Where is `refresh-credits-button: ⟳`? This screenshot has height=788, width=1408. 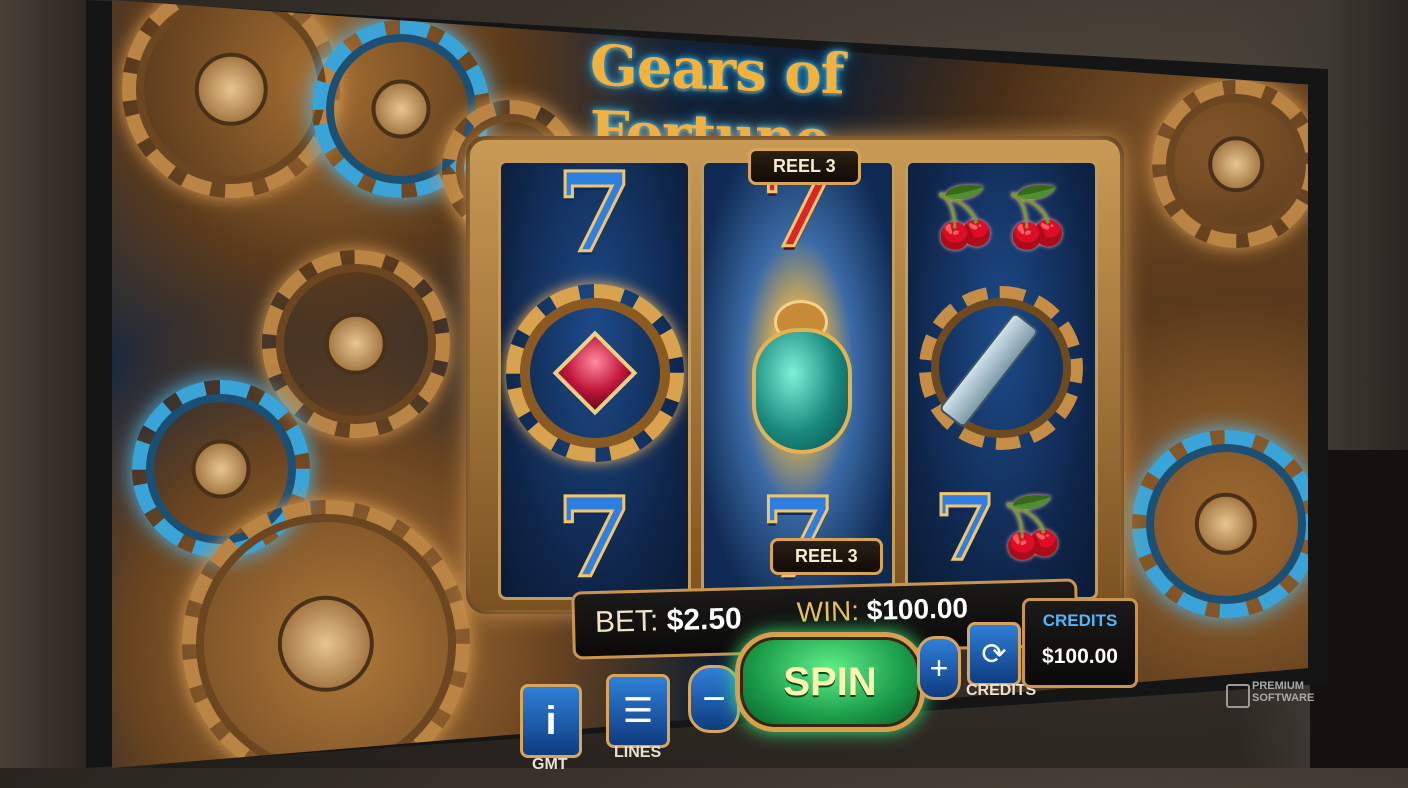 refresh-credits-button: ⟳ is located at coordinates (994, 654).